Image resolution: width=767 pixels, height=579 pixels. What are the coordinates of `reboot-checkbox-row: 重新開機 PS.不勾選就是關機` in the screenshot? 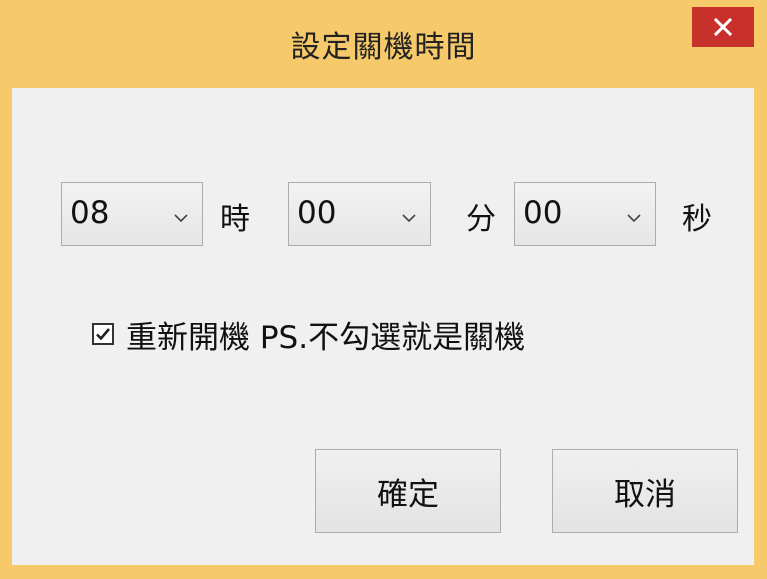 It's located at (309, 335).